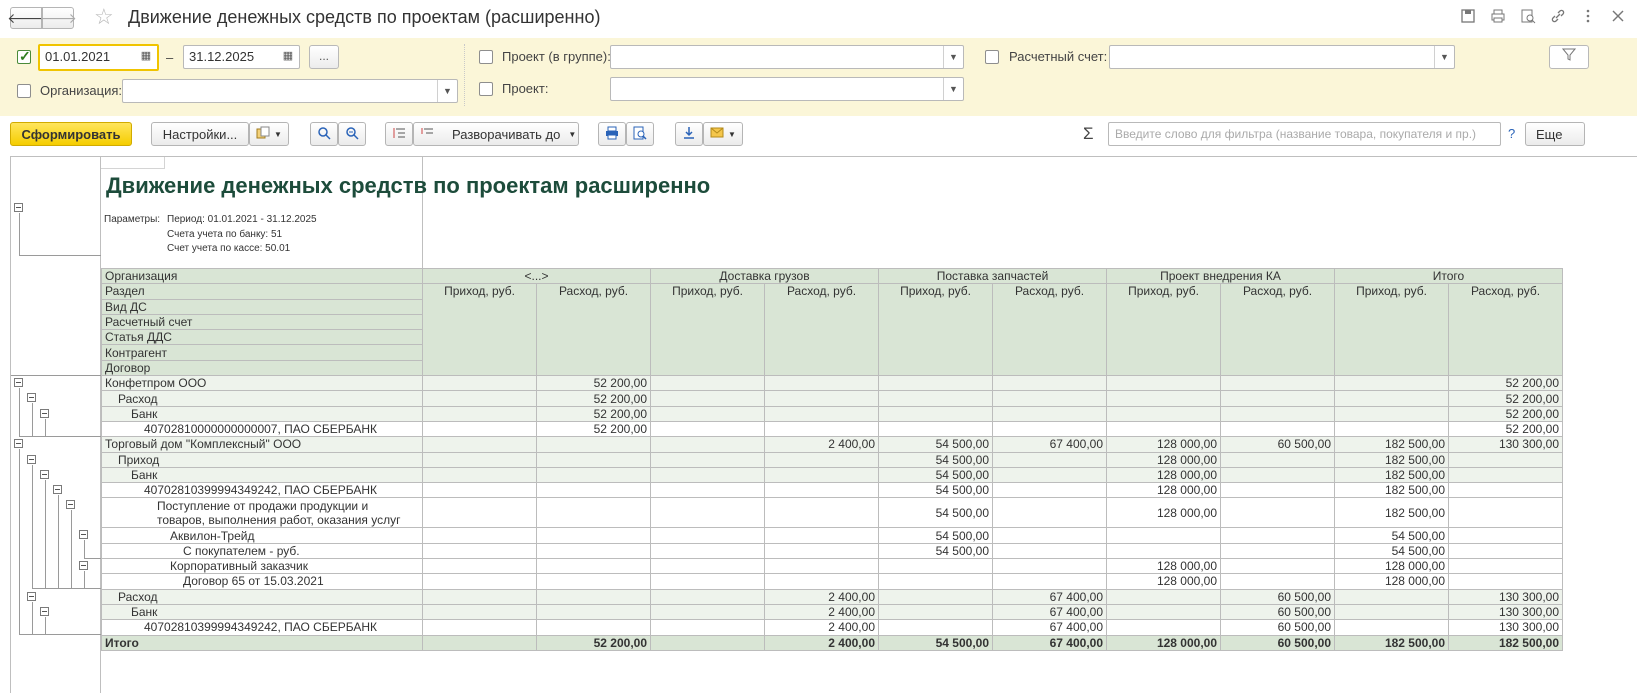 This screenshot has height=693, width=1637. I want to click on search-clear-button, so click(352, 134).